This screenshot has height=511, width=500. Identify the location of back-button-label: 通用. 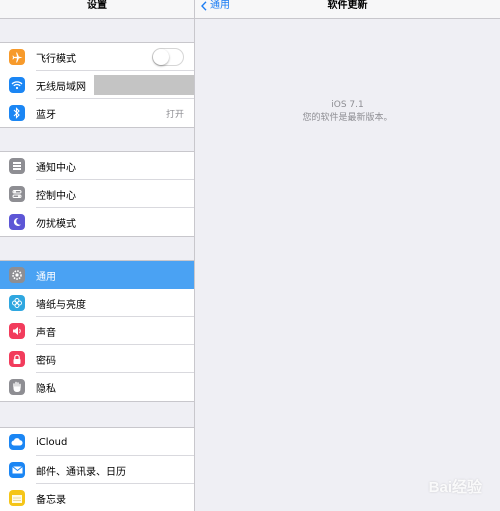
(220, 5).